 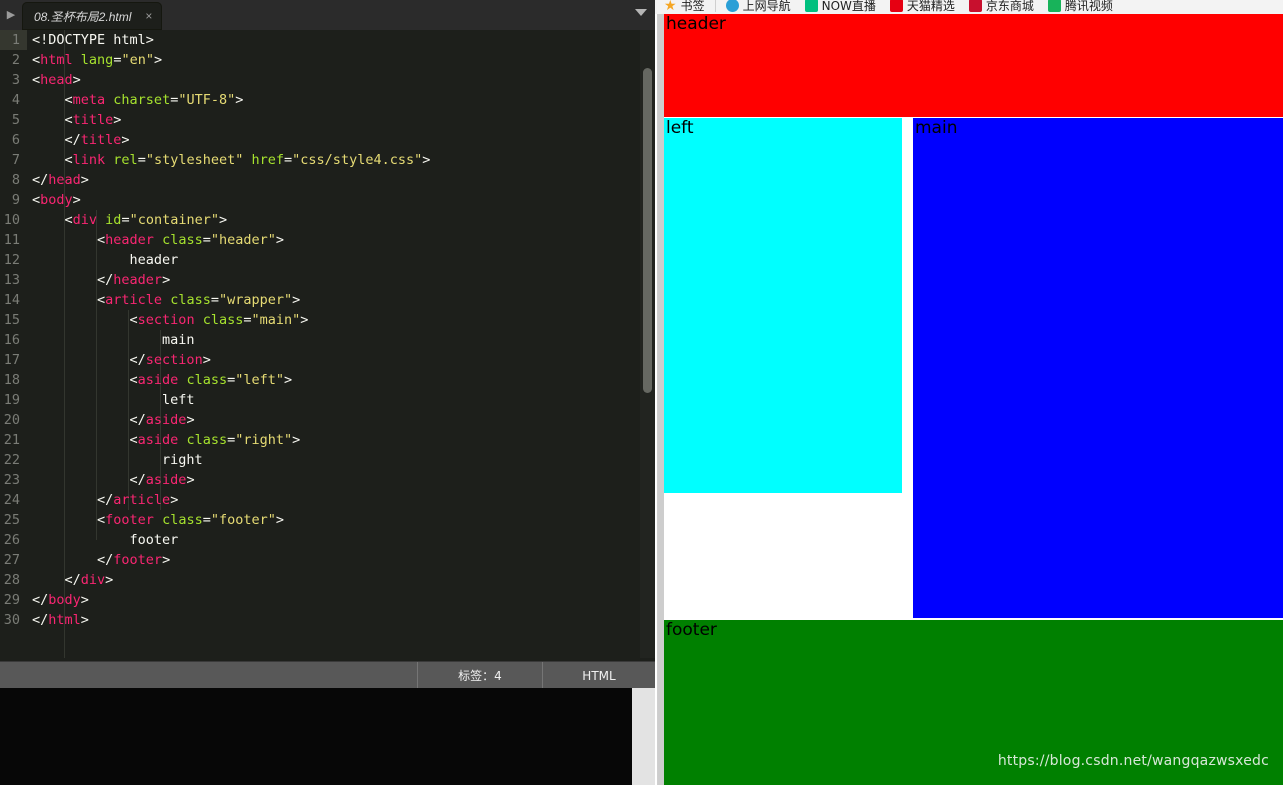 What do you see at coordinates (207, 100) in the screenshot?
I see `code-token-str: "UTF-8"` at bounding box center [207, 100].